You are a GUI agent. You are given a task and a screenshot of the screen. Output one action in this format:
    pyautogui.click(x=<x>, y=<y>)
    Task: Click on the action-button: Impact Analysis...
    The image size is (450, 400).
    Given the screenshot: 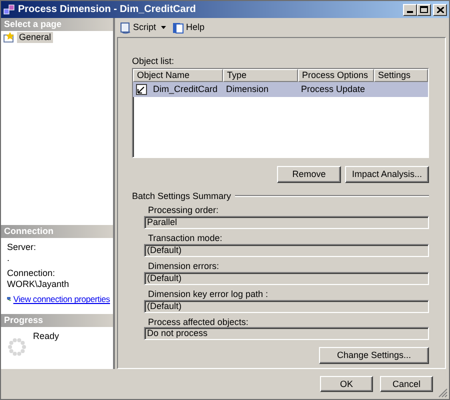 What is the action you would take?
    pyautogui.click(x=386, y=174)
    